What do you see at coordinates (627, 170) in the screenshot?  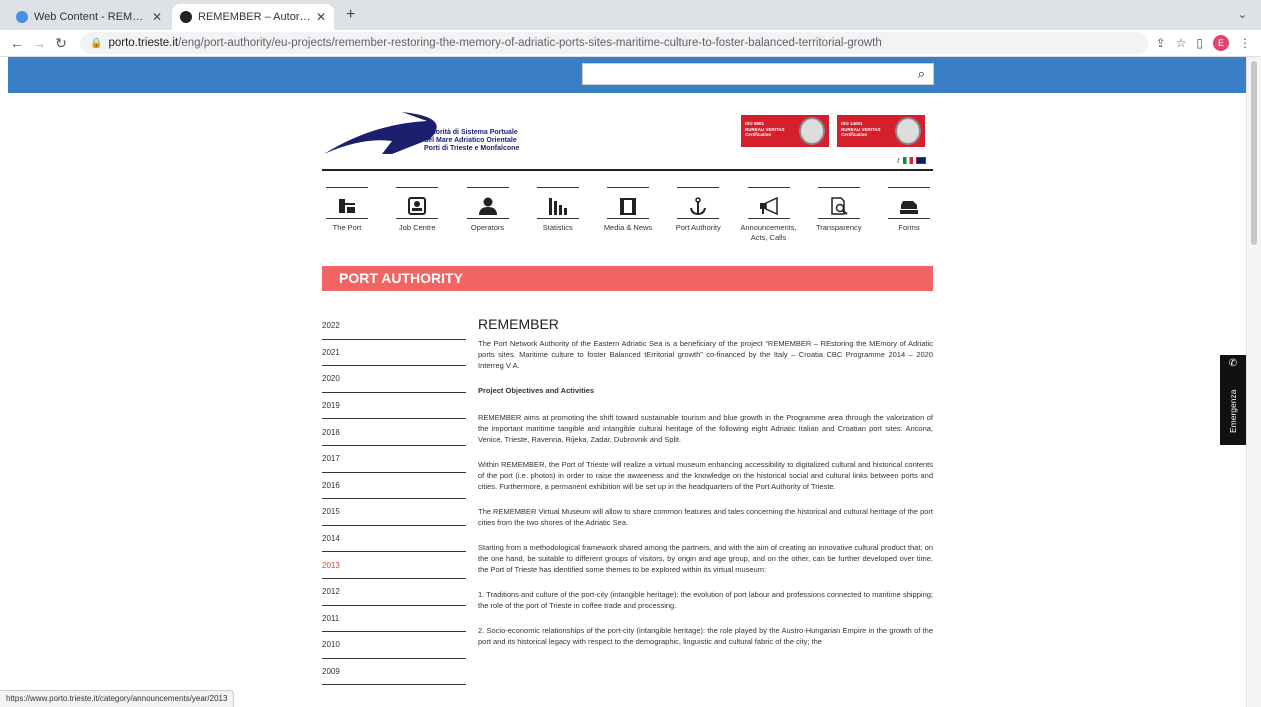 I see `header-divider` at bounding box center [627, 170].